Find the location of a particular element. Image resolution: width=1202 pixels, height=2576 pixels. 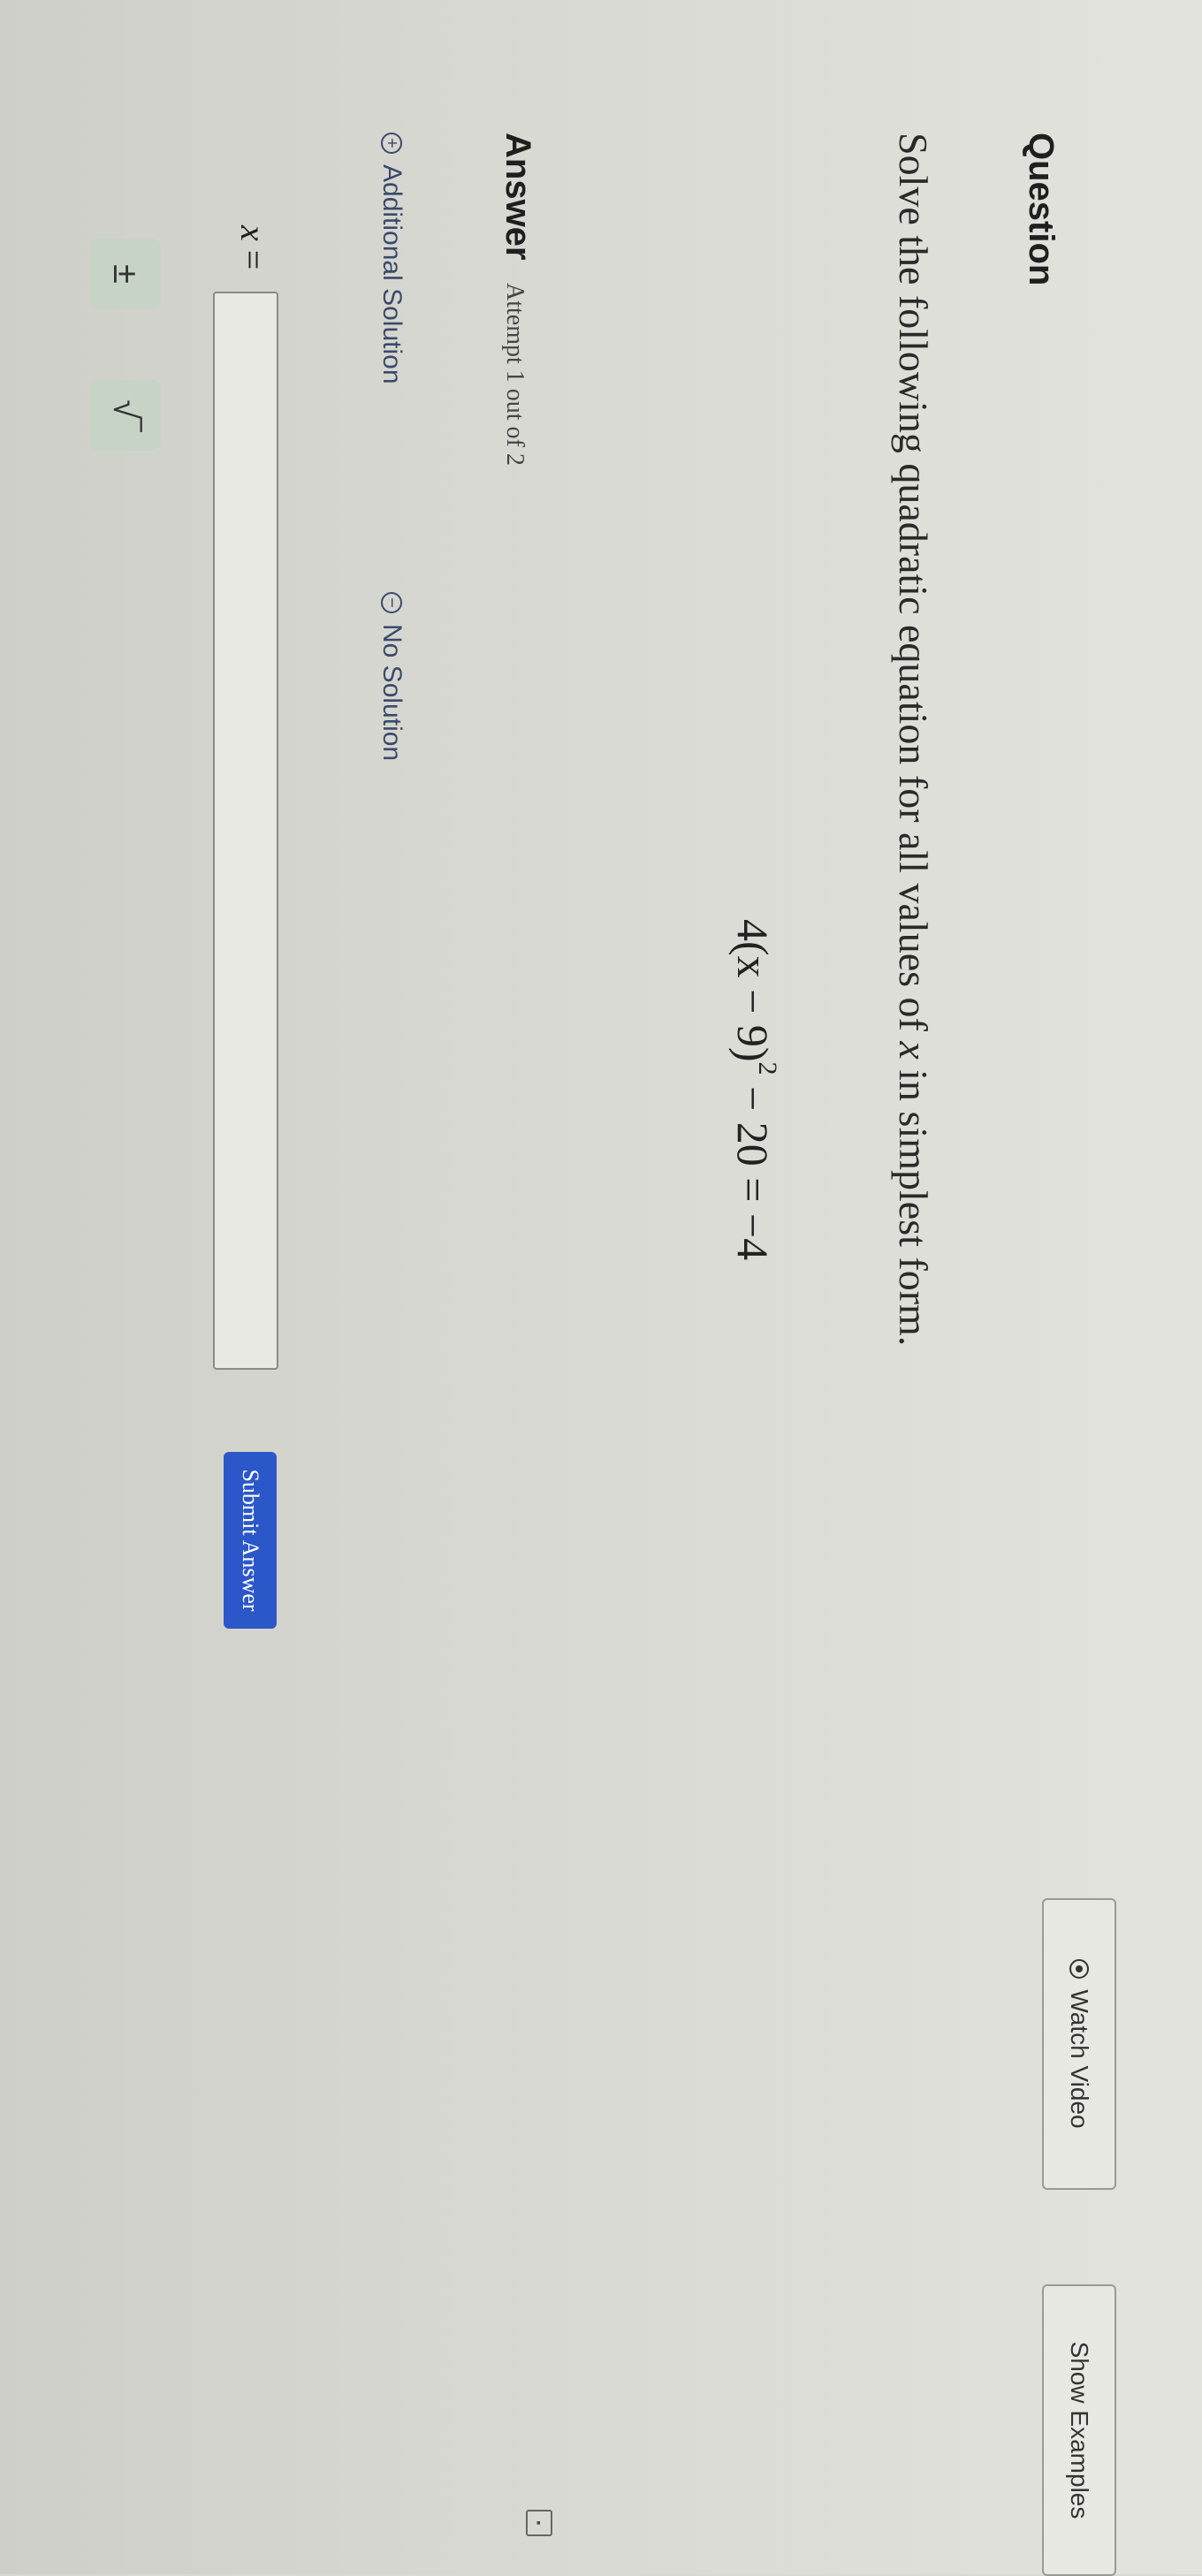

no-solution-label: No Solution is located at coordinates (392, 693).